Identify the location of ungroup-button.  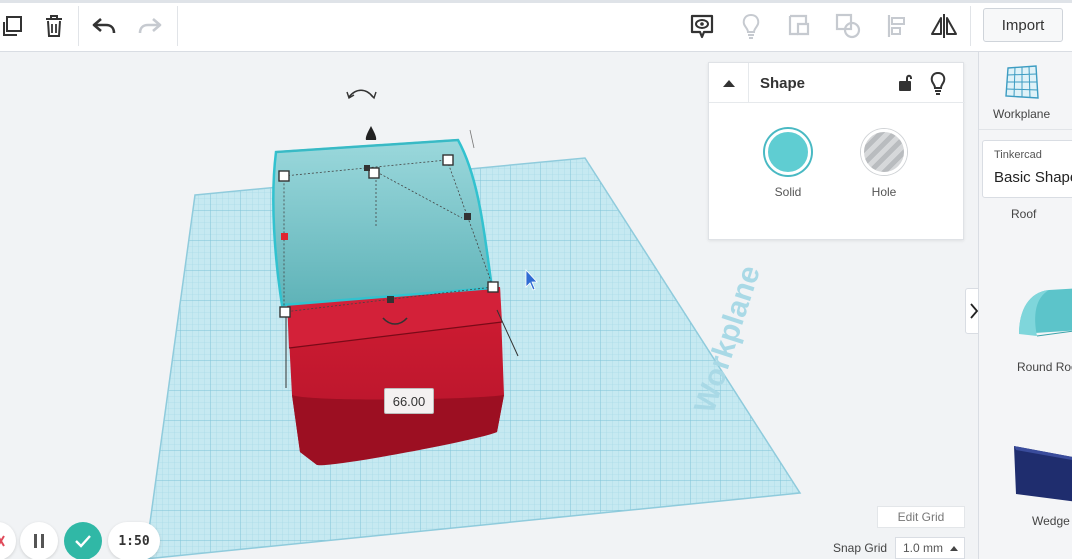
(848, 26).